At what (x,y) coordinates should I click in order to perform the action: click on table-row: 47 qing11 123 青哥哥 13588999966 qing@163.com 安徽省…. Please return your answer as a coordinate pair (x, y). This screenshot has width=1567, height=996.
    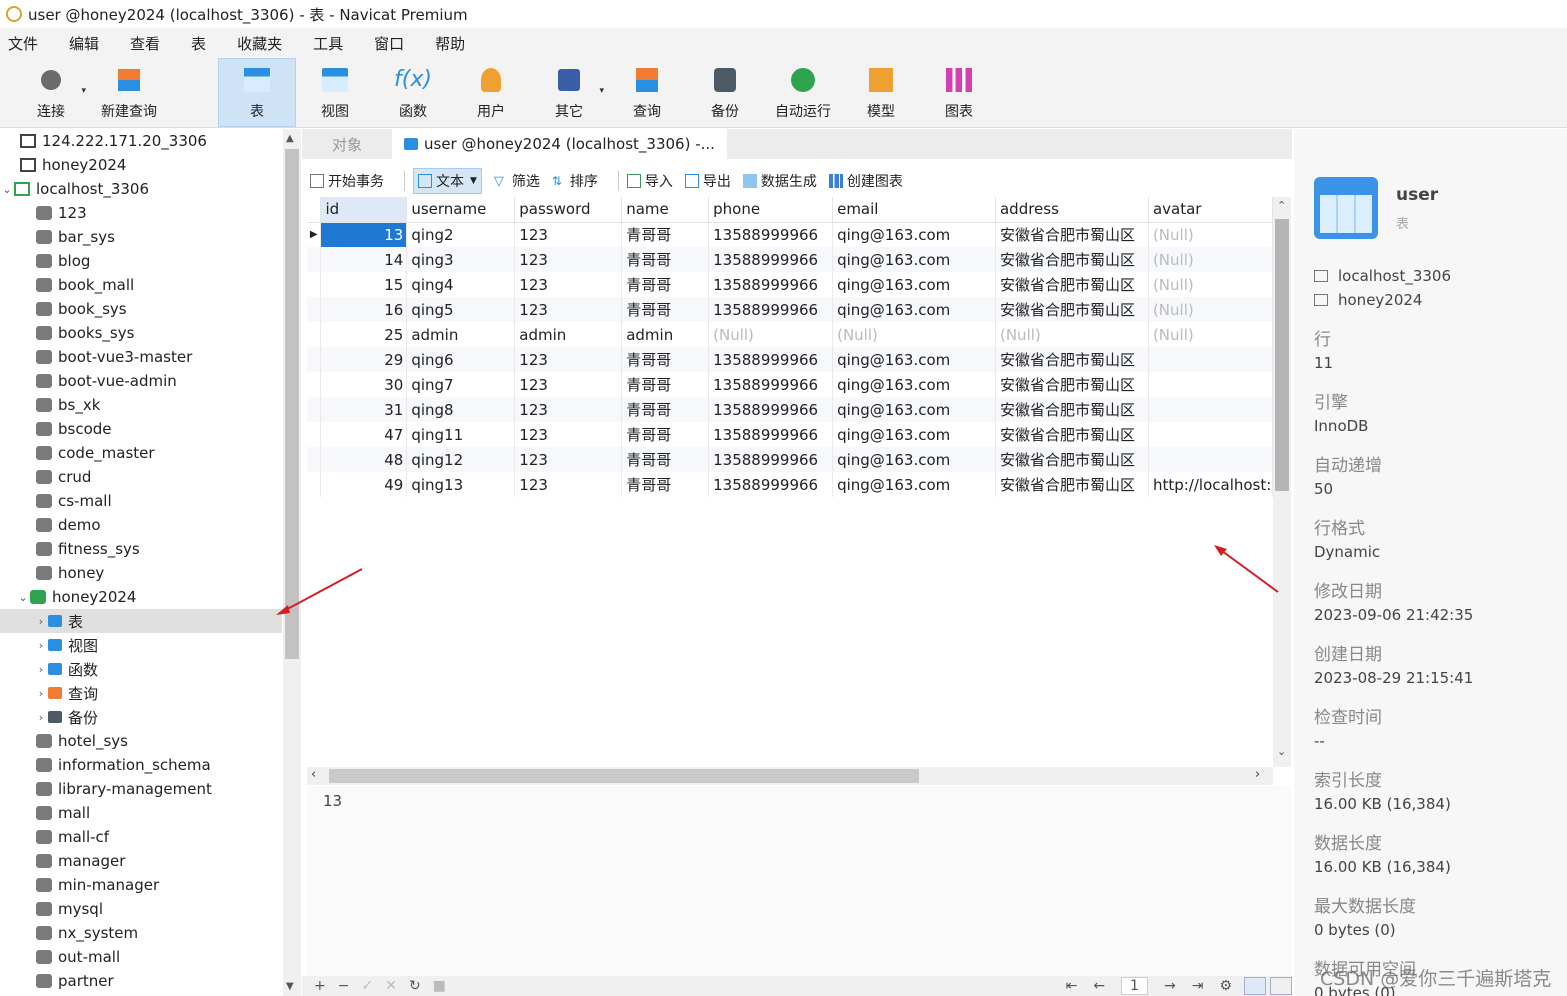
    Looking at the image, I should click on (790, 434).